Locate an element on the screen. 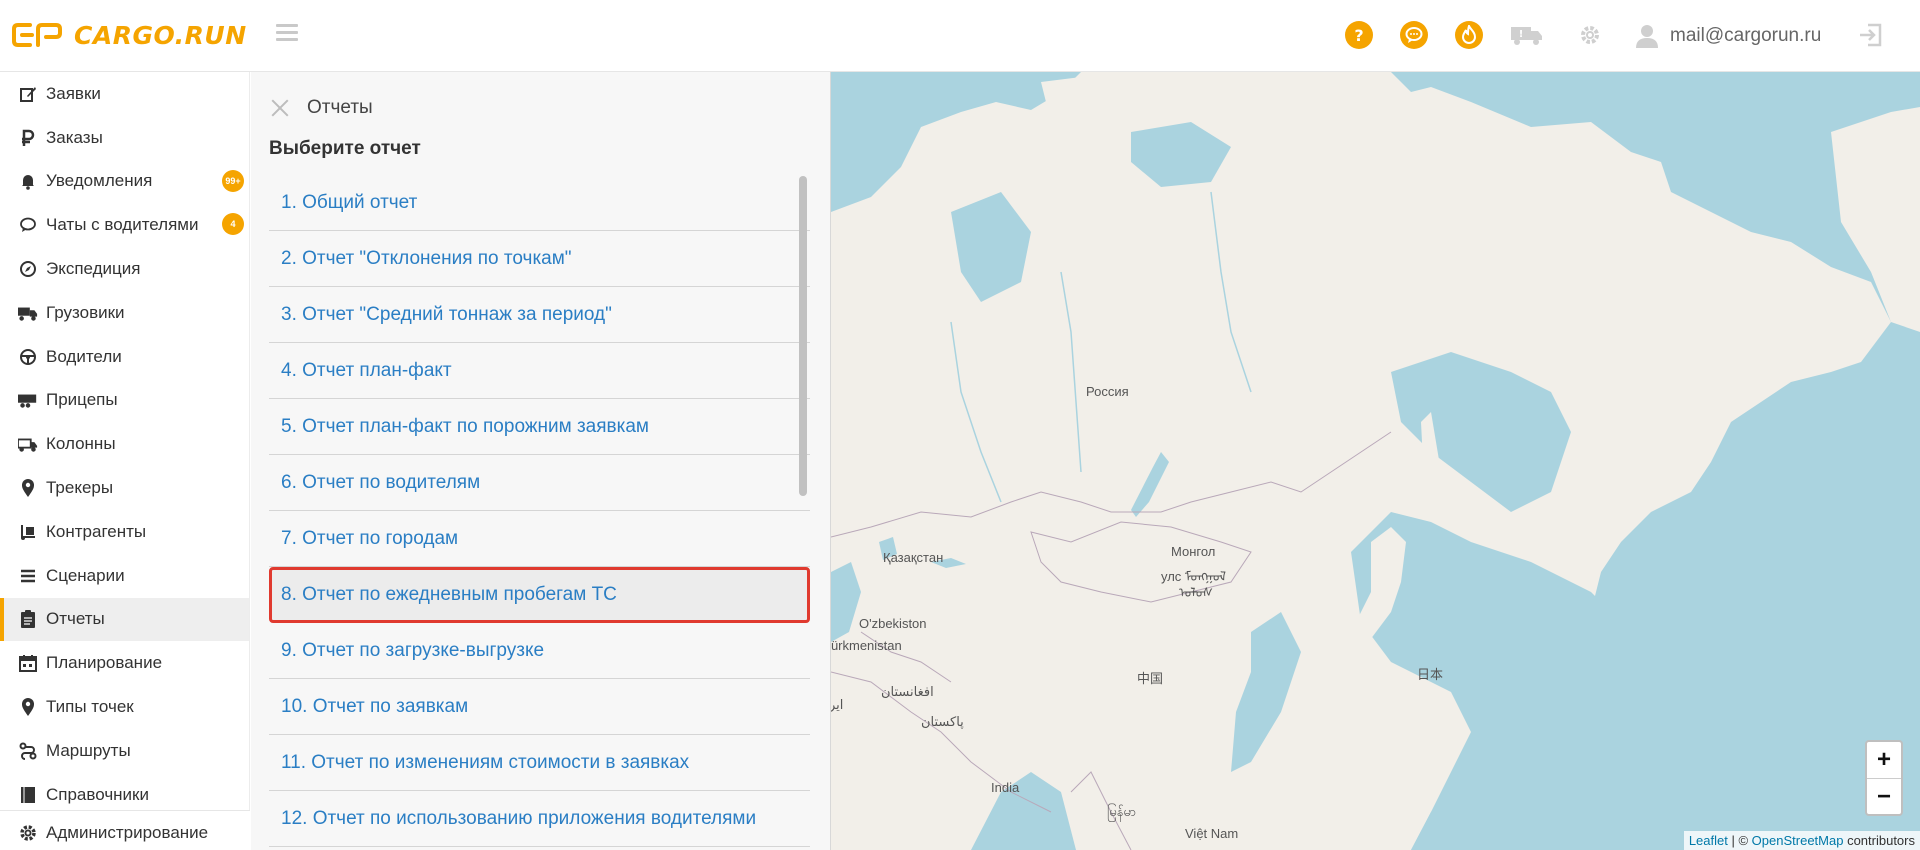 This screenshot has height=850, width=1920. map-label-kazakhstan: Қазақстан is located at coordinates (913, 557).